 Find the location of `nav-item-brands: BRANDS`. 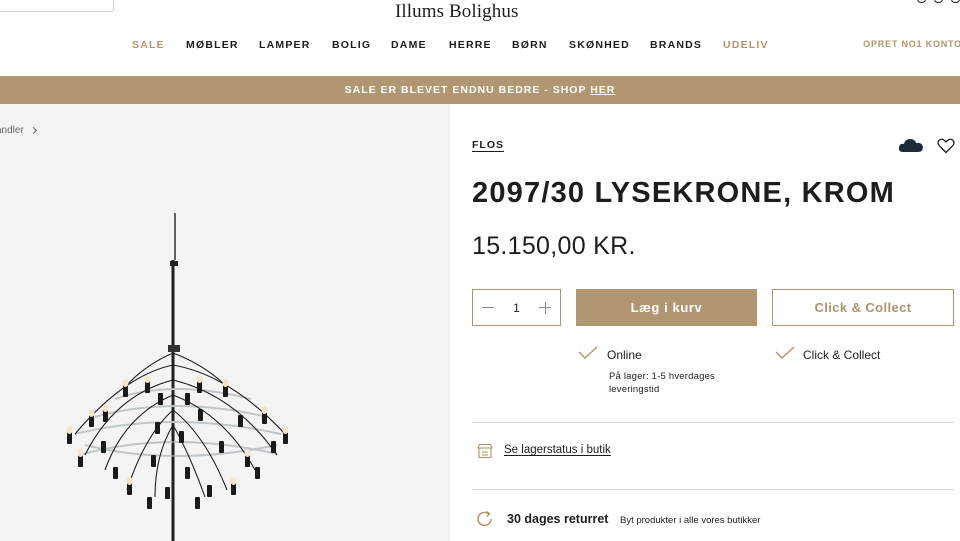

nav-item-brands: BRANDS is located at coordinates (676, 45).